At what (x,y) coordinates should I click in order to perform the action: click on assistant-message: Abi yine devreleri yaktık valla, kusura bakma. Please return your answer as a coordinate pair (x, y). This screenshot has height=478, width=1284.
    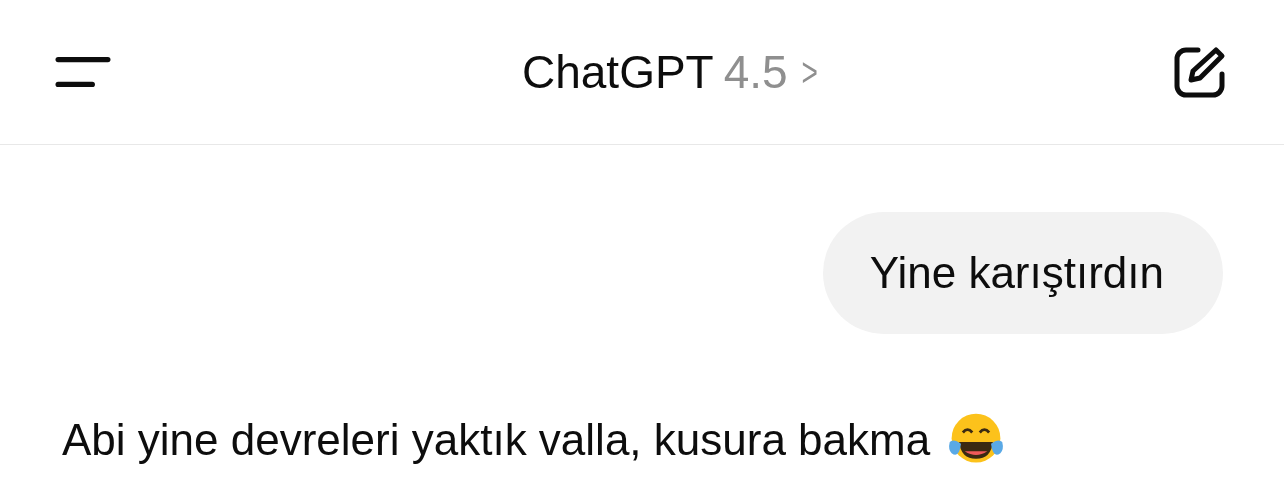
    Looking at the image, I should click on (496, 440).